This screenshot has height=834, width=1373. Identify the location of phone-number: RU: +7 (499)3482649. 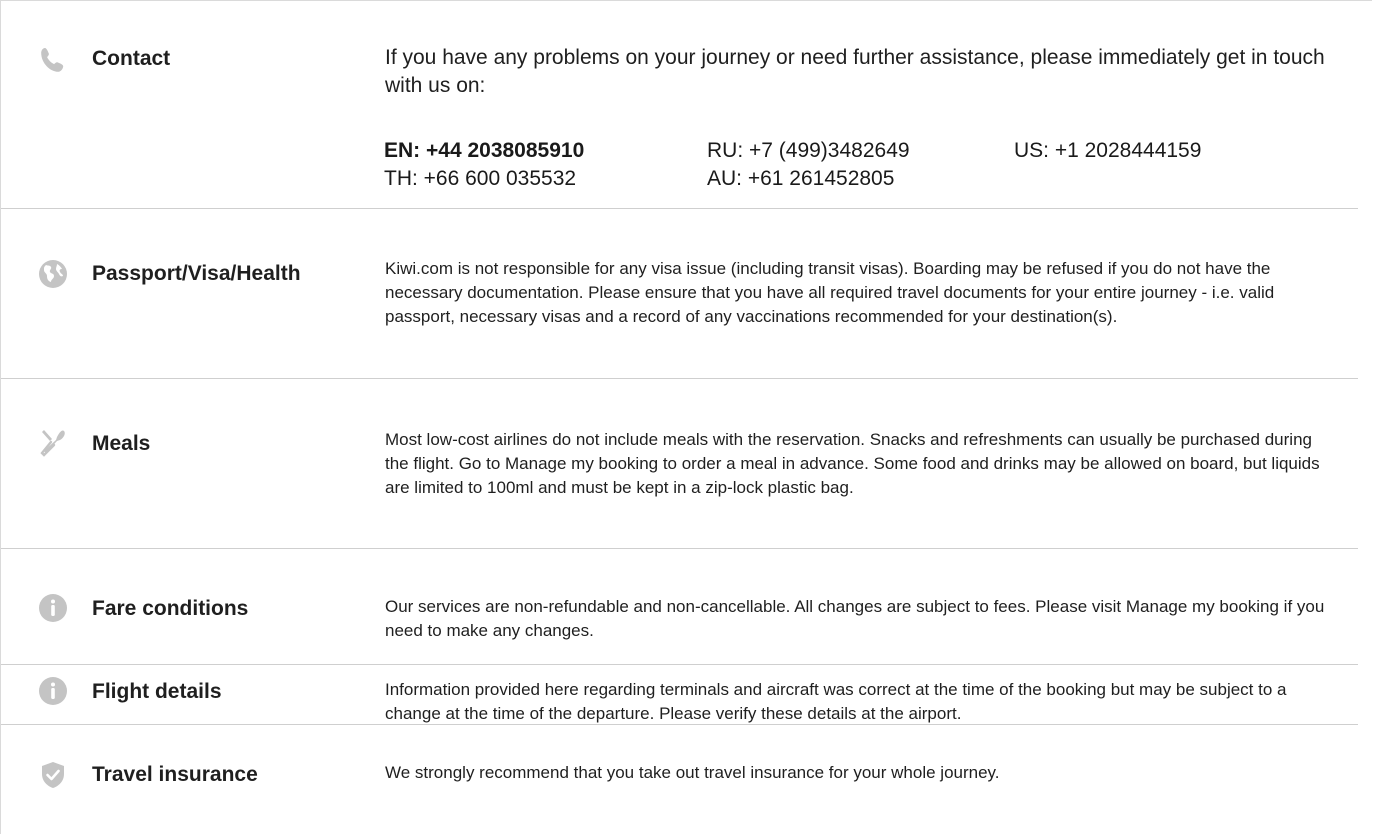
(808, 151).